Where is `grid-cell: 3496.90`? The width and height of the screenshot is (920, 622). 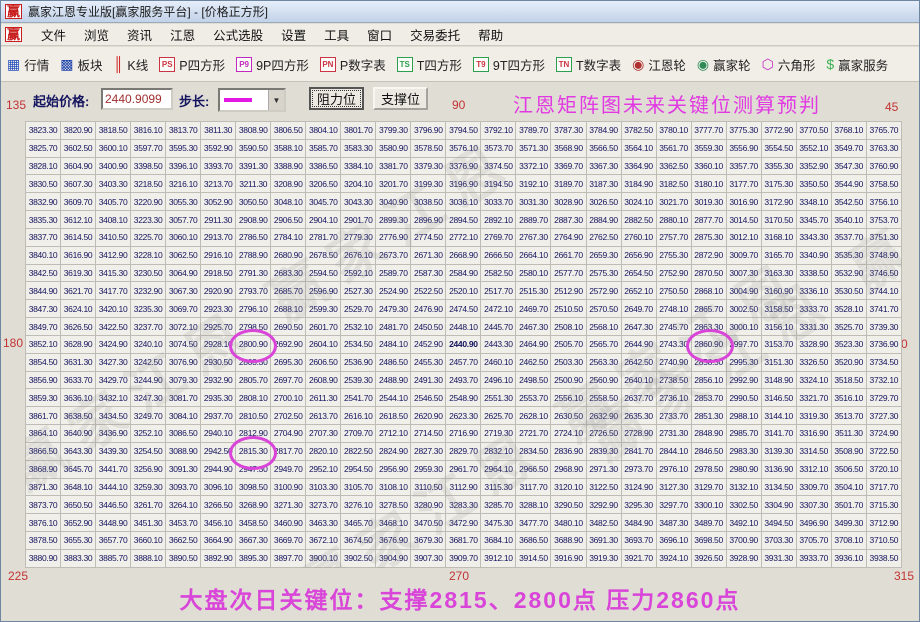 grid-cell: 3496.90 is located at coordinates (813, 523).